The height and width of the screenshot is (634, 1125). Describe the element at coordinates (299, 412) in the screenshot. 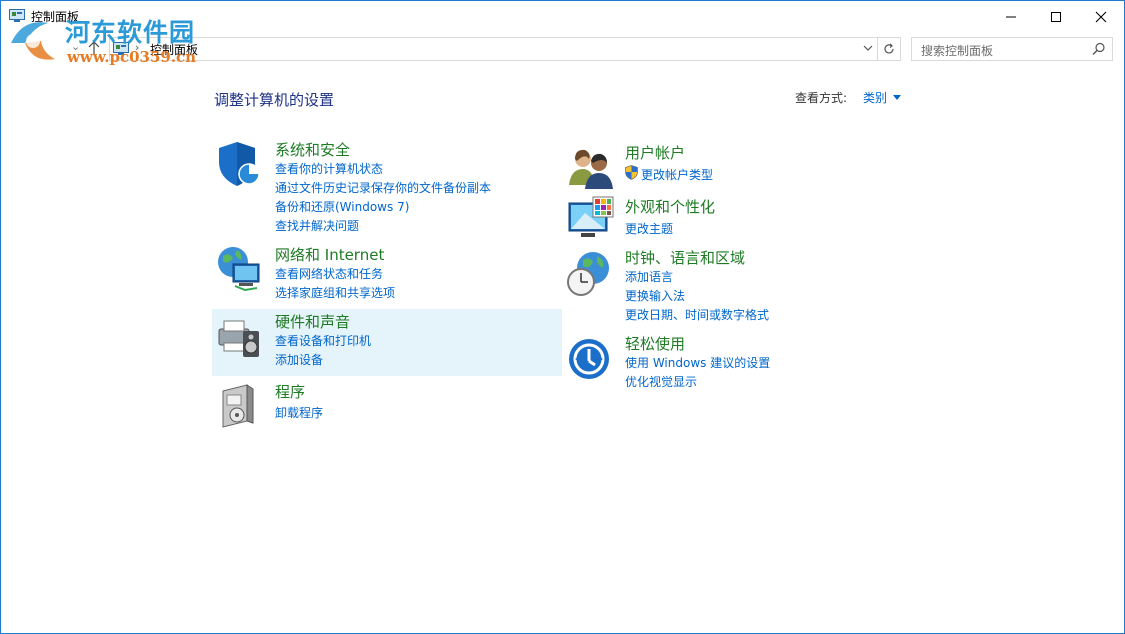

I see `link-uninstall-program: 卸载程序` at that location.